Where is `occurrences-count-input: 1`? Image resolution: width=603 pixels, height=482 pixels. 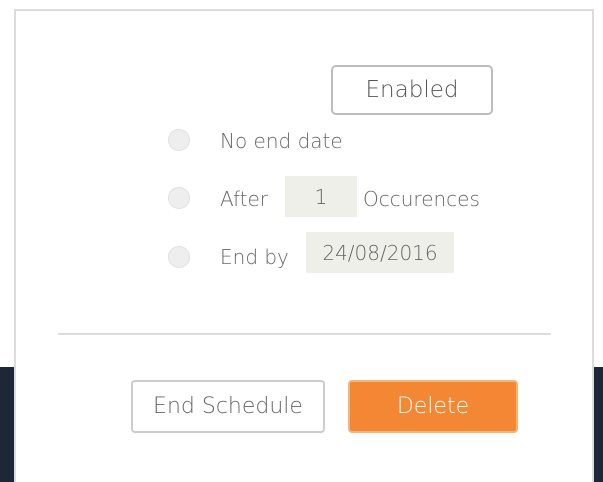
occurrences-count-input: 1 is located at coordinates (321, 196).